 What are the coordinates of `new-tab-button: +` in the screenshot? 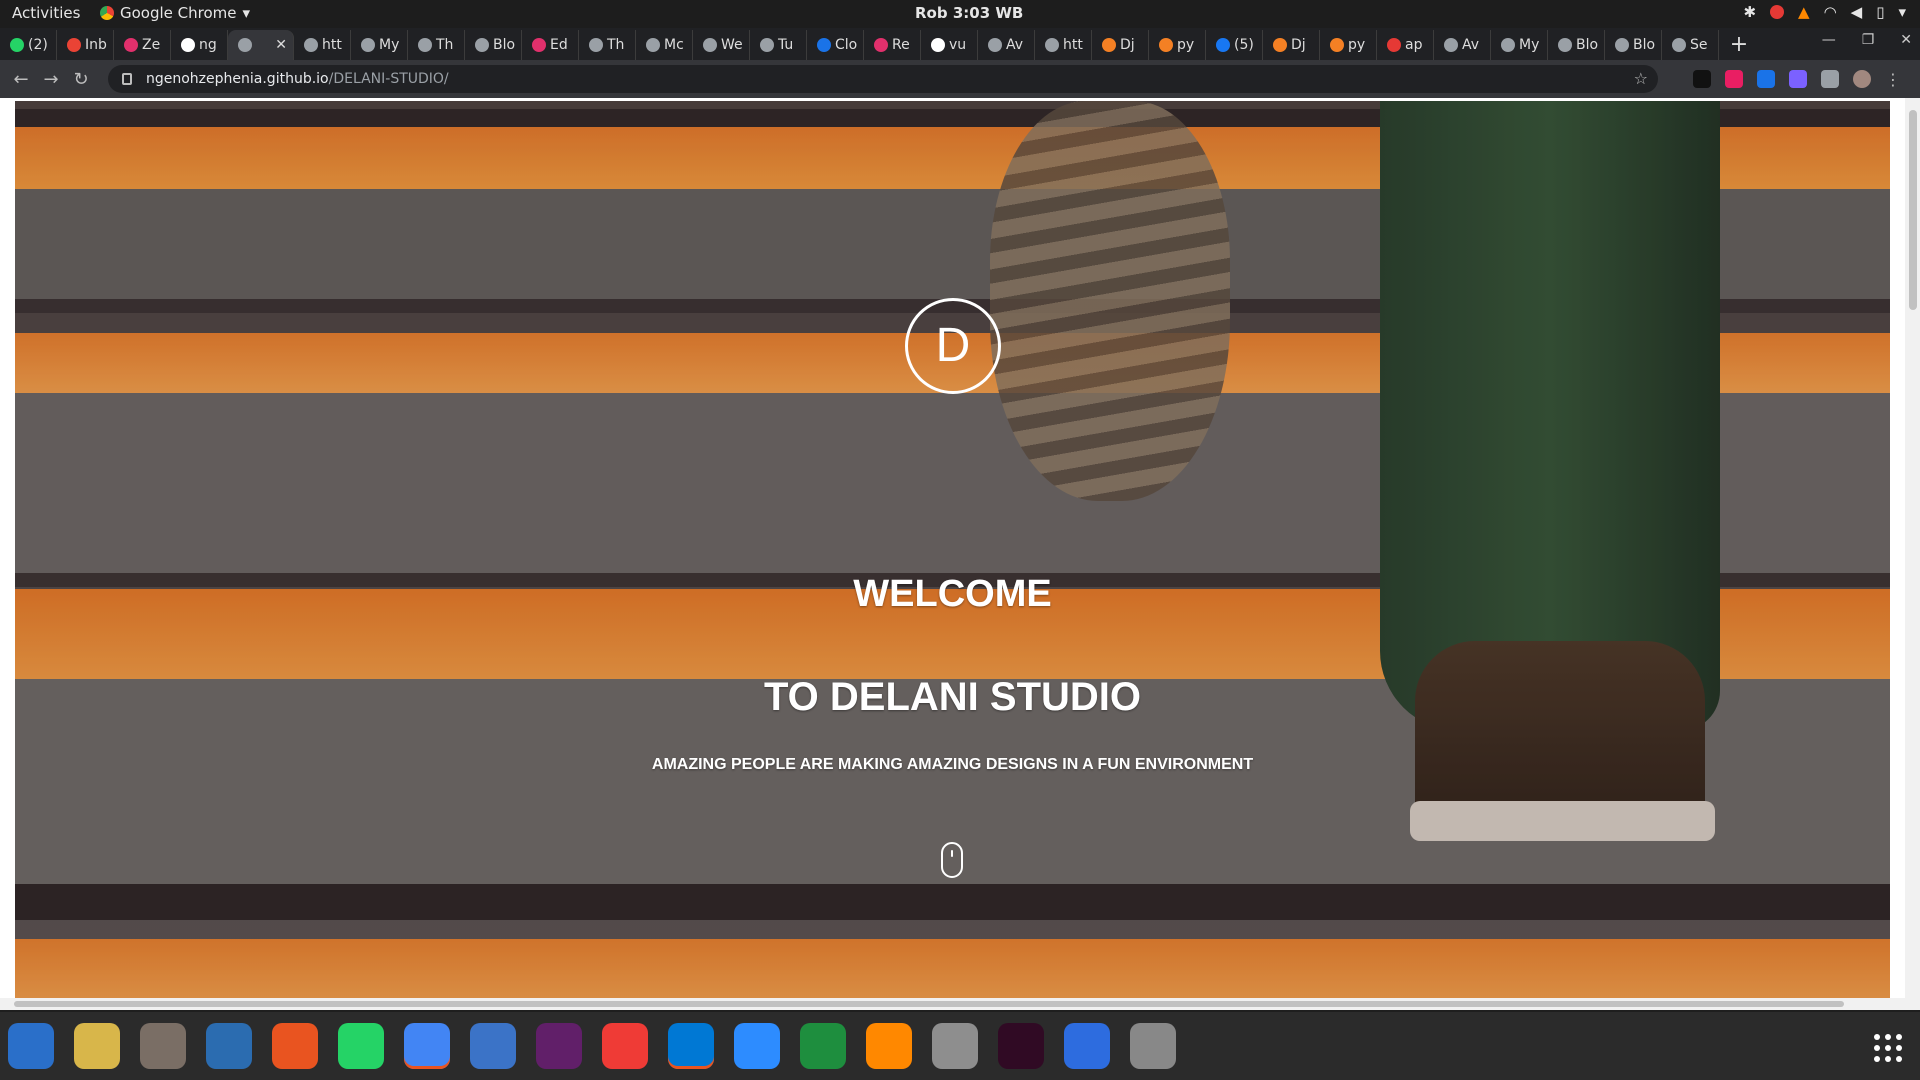 It's located at (1739, 45).